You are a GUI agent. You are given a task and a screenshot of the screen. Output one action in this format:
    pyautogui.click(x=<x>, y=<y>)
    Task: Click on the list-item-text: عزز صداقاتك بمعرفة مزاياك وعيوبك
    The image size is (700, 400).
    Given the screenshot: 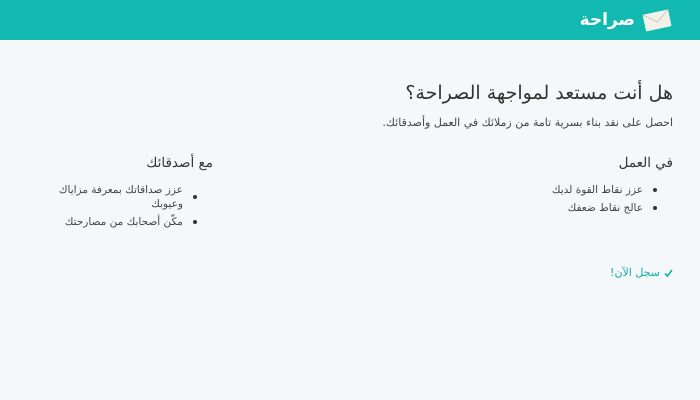 What is the action you would take?
    pyautogui.click(x=120, y=197)
    